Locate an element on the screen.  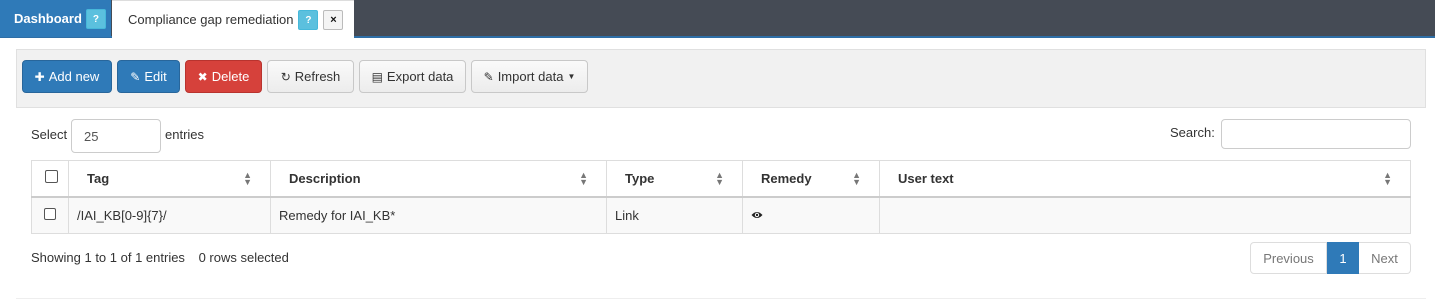
table-row: /IAI_KB[0-9]{7}/ Remedy for IAI_KB* Link is located at coordinates (721, 215).